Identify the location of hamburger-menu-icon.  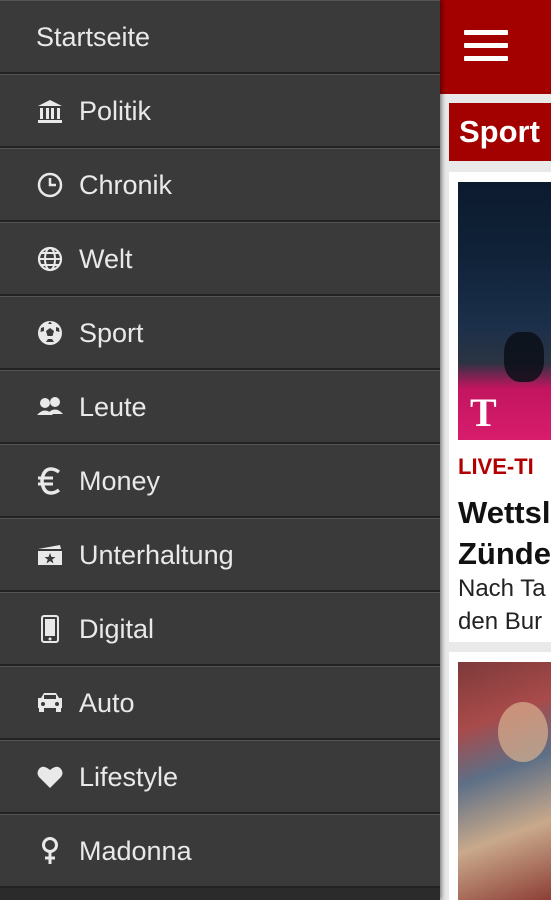
(486, 47).